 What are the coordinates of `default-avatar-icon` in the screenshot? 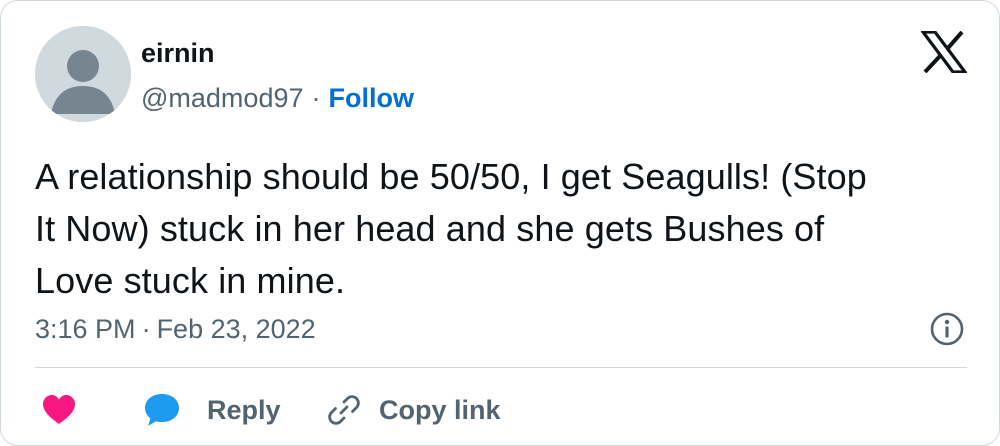 It's located at (83, 74).